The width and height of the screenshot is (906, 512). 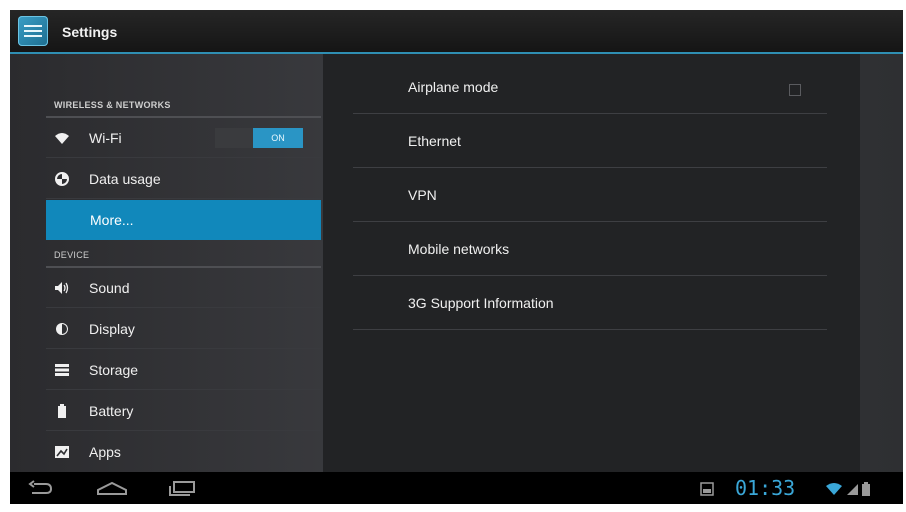 I want to click on option-label: 3G Support Information, so click(x=481, y=303).